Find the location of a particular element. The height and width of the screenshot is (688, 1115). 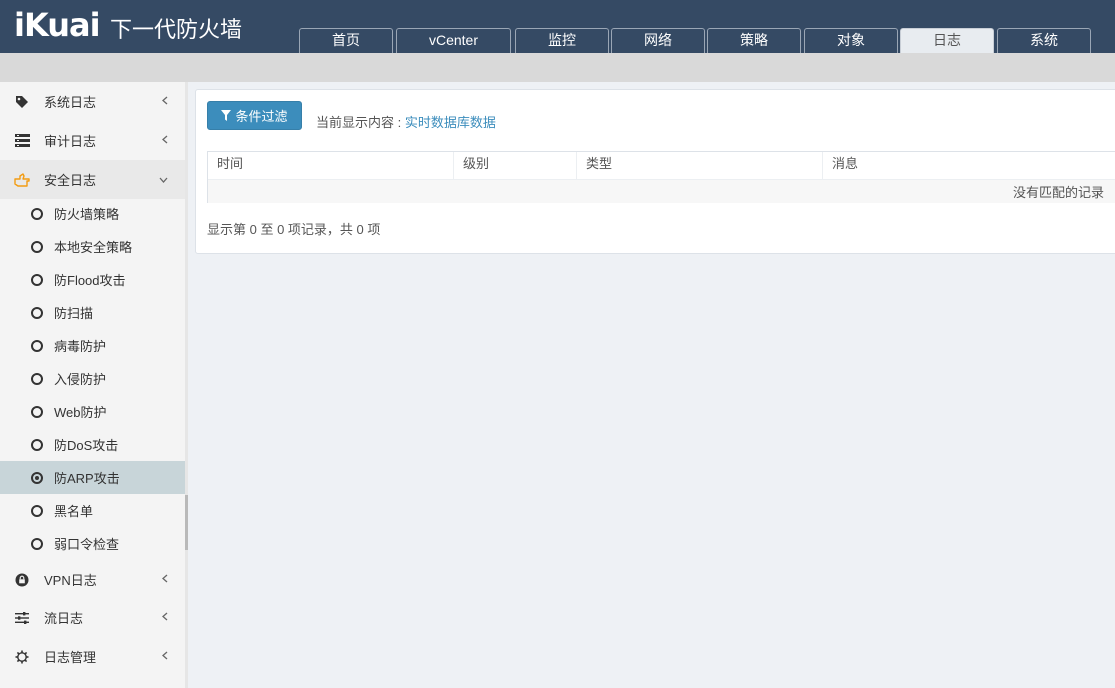

sidebar-item-web-protection: Web防护 is located at coordinates (92, 411).